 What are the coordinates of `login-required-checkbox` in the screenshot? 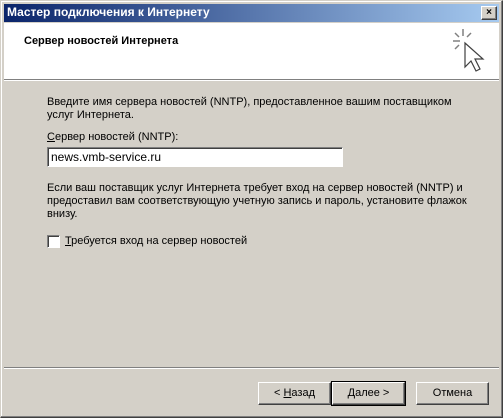 It's located at (53, 241).